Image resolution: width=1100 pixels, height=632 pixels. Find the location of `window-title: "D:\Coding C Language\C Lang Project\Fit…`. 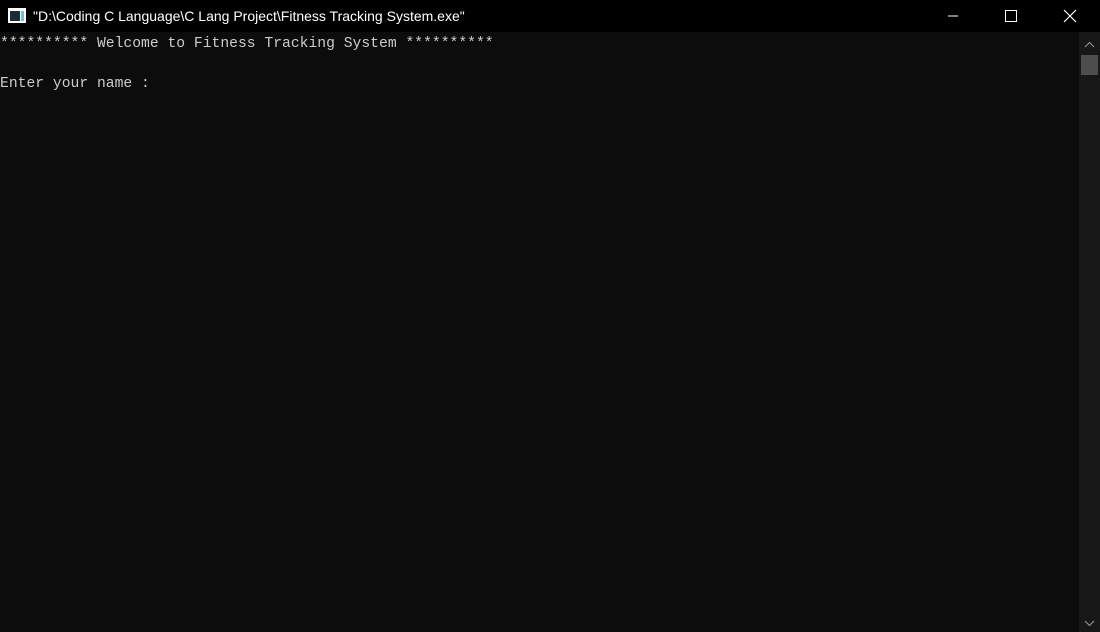

window-title: "D:\Coding C Language\C Lang Project\Fit… is located at coordinates (249, 16).